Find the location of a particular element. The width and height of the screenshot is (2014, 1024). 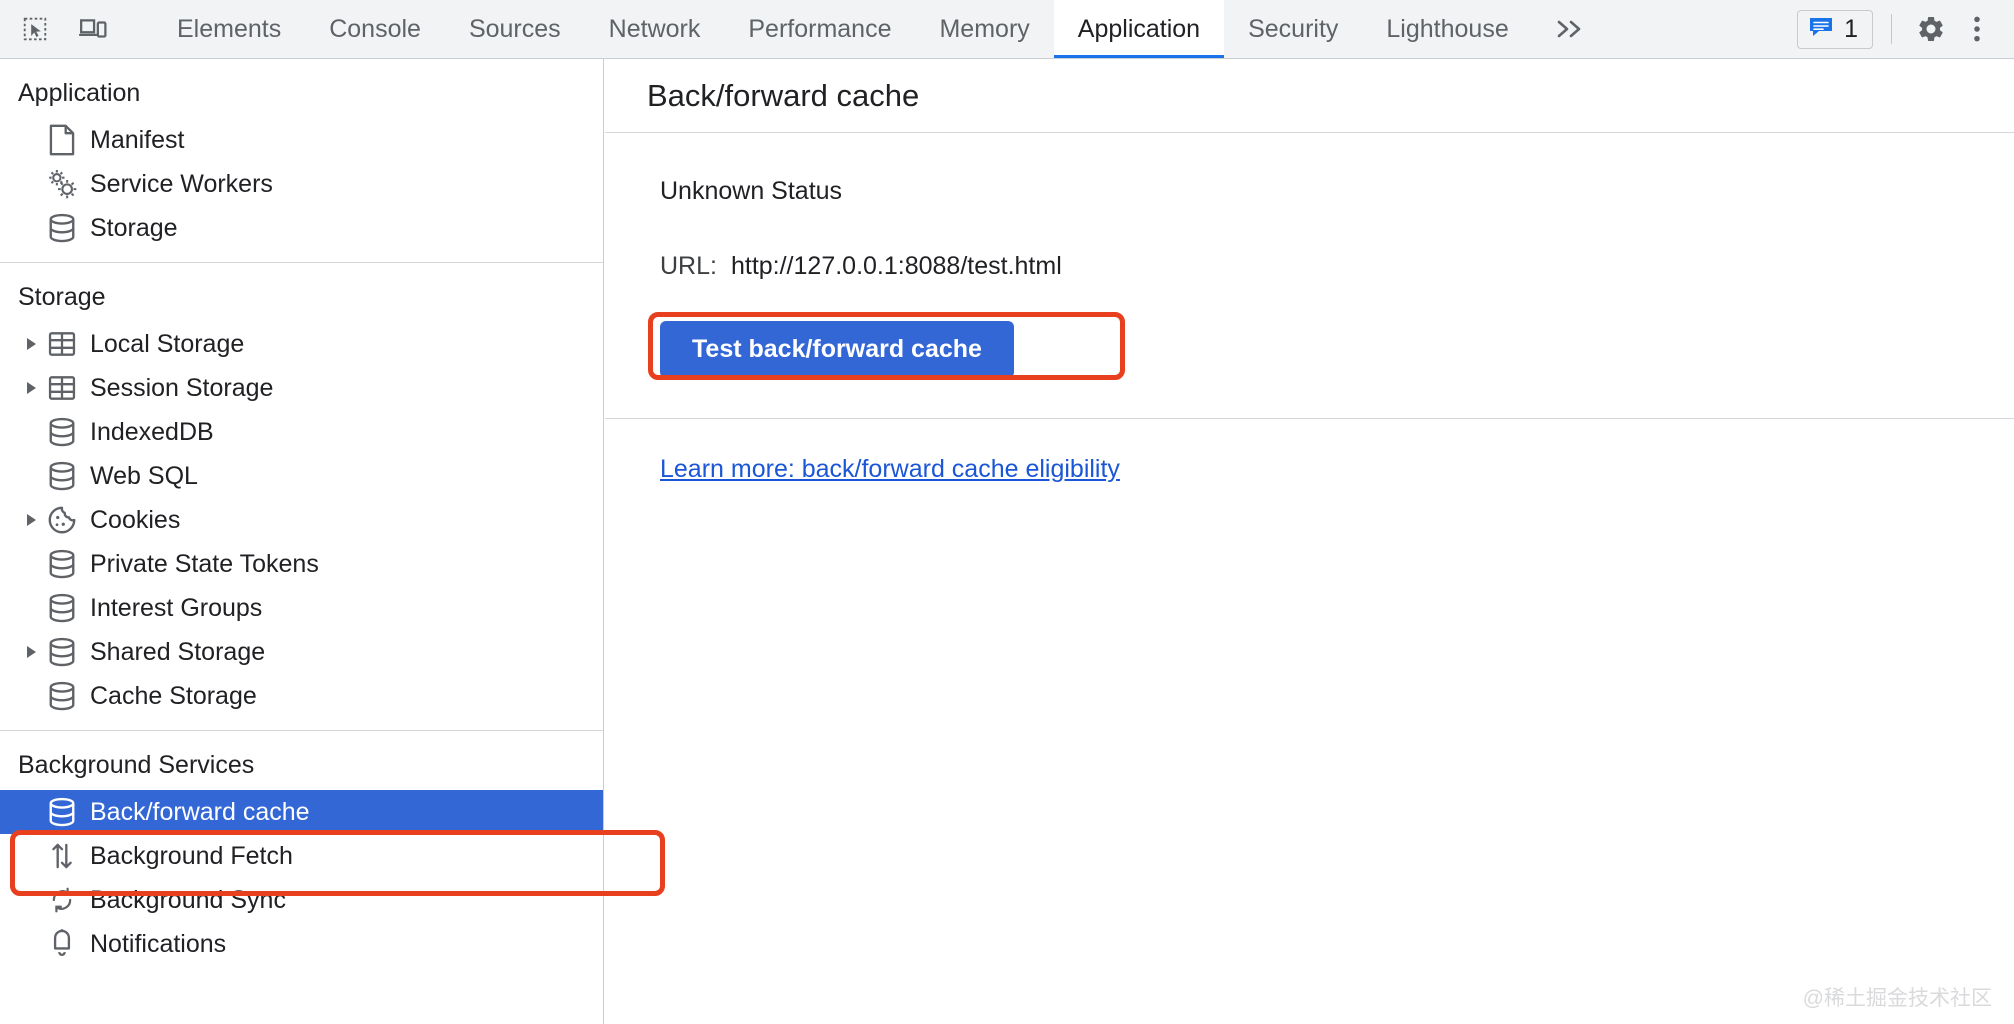

section-divider is located at coordinates (1309, 418).